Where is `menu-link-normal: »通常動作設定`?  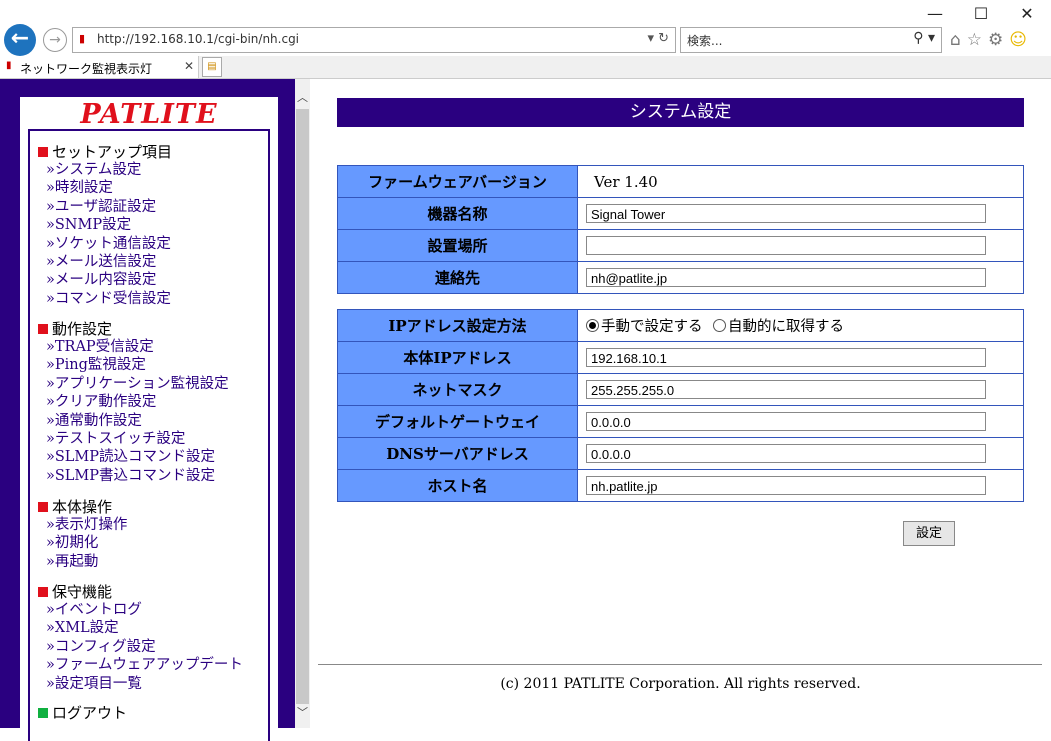
menu-link-normal: »通常動作設定 is located at coordinates (133, 421).